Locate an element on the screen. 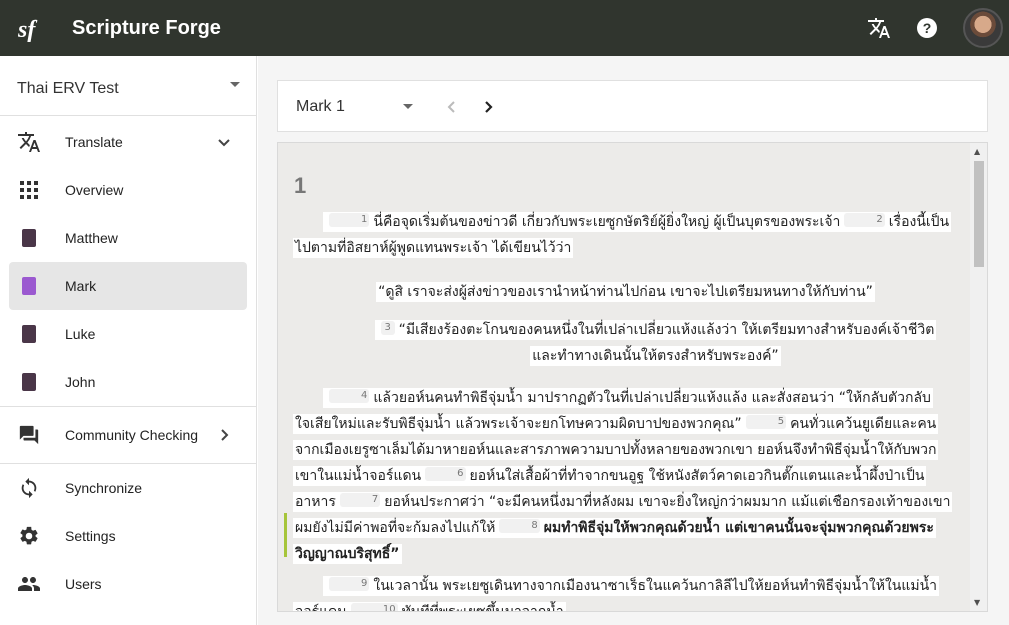 The width and height of the screenshot is (1009, 625). sync-icon is located at coordinates (29, 488).